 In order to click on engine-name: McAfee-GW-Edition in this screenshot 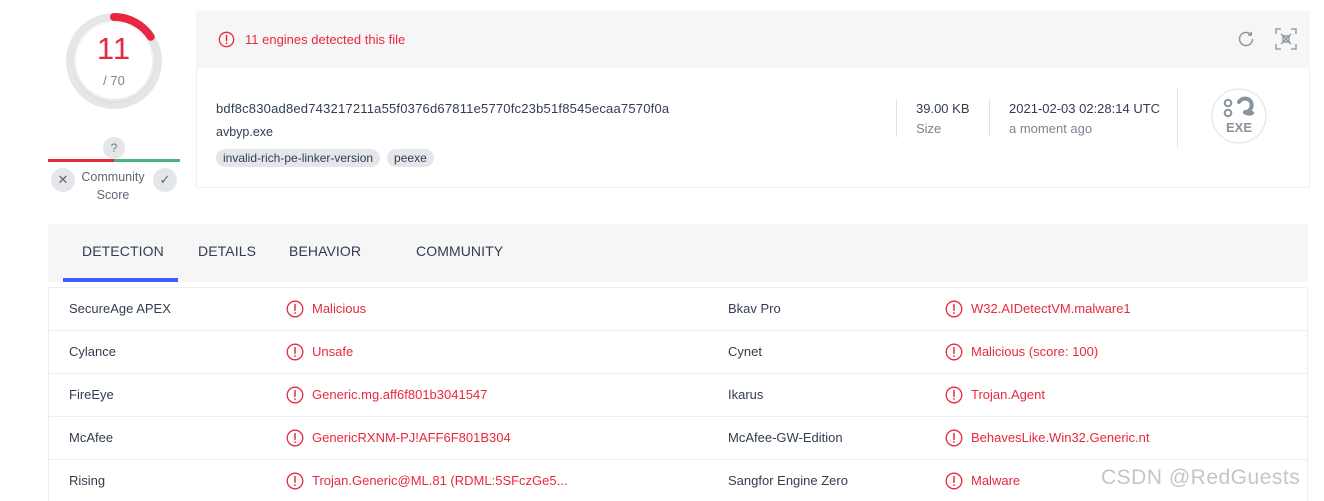, I will do `click(785, 437)`.